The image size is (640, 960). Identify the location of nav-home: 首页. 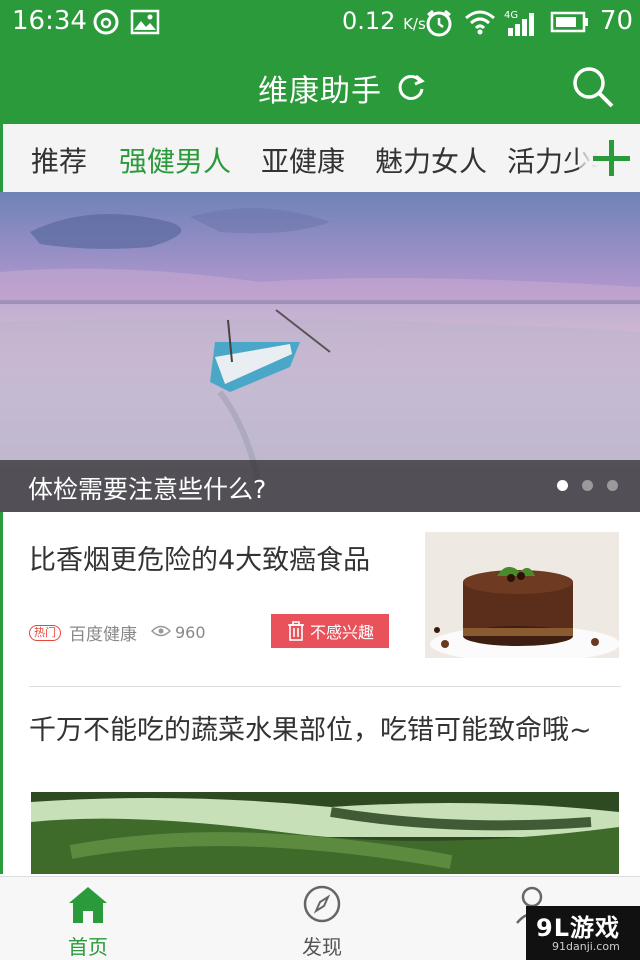
(88, 921).